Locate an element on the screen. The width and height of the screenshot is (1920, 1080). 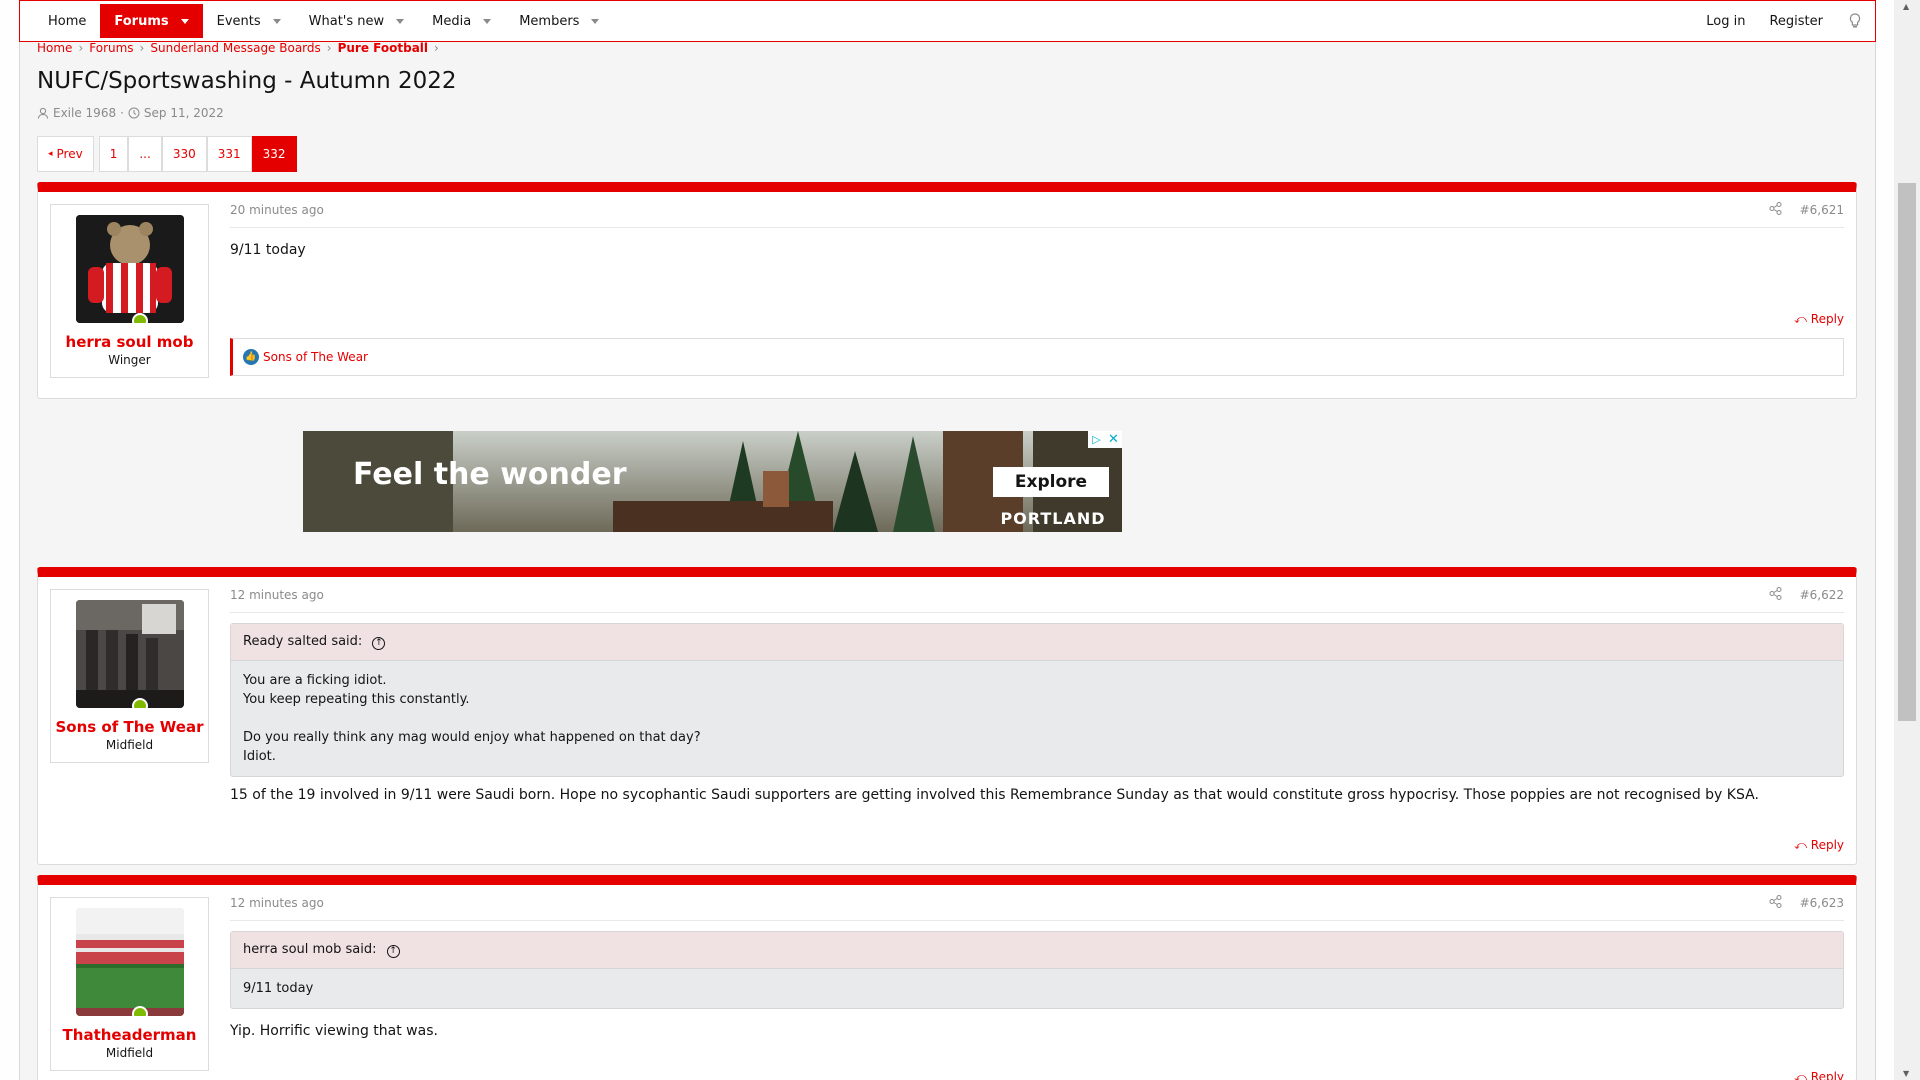
username: Sons of The Wear is located at coordinates (129, 727).